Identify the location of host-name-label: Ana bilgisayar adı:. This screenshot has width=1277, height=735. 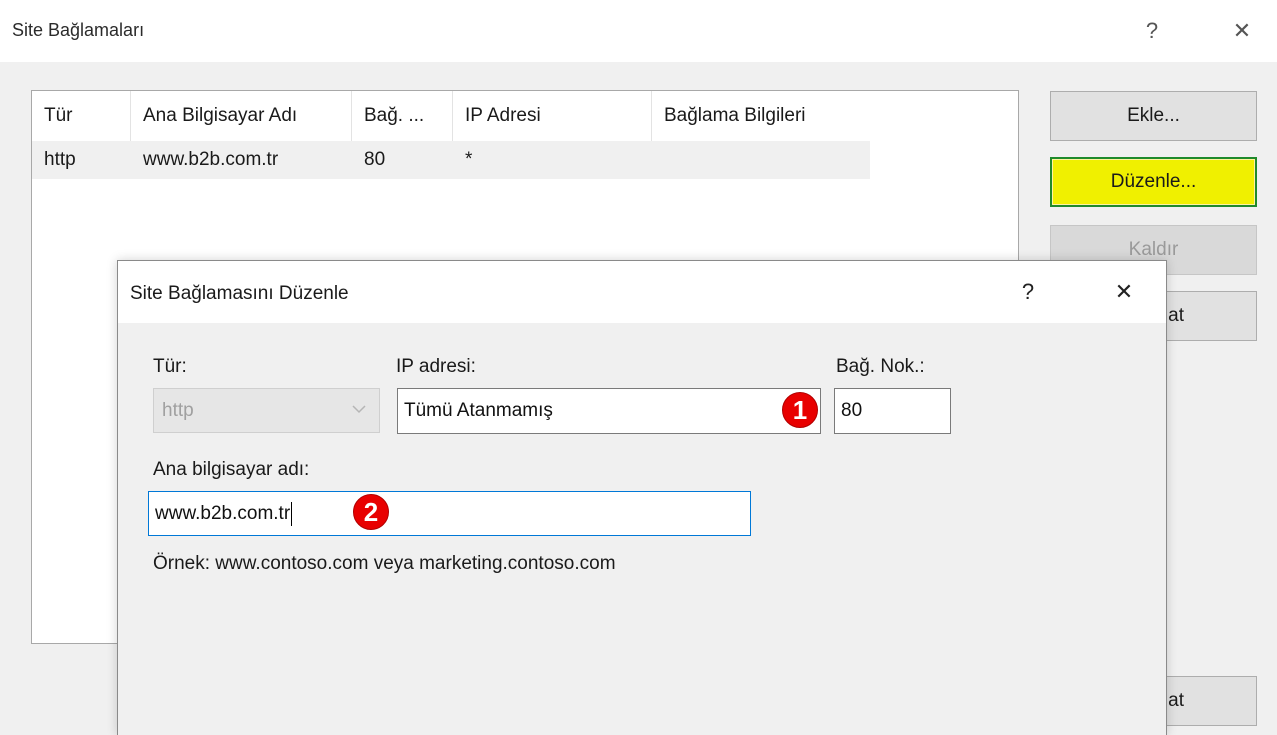
(231, 469).